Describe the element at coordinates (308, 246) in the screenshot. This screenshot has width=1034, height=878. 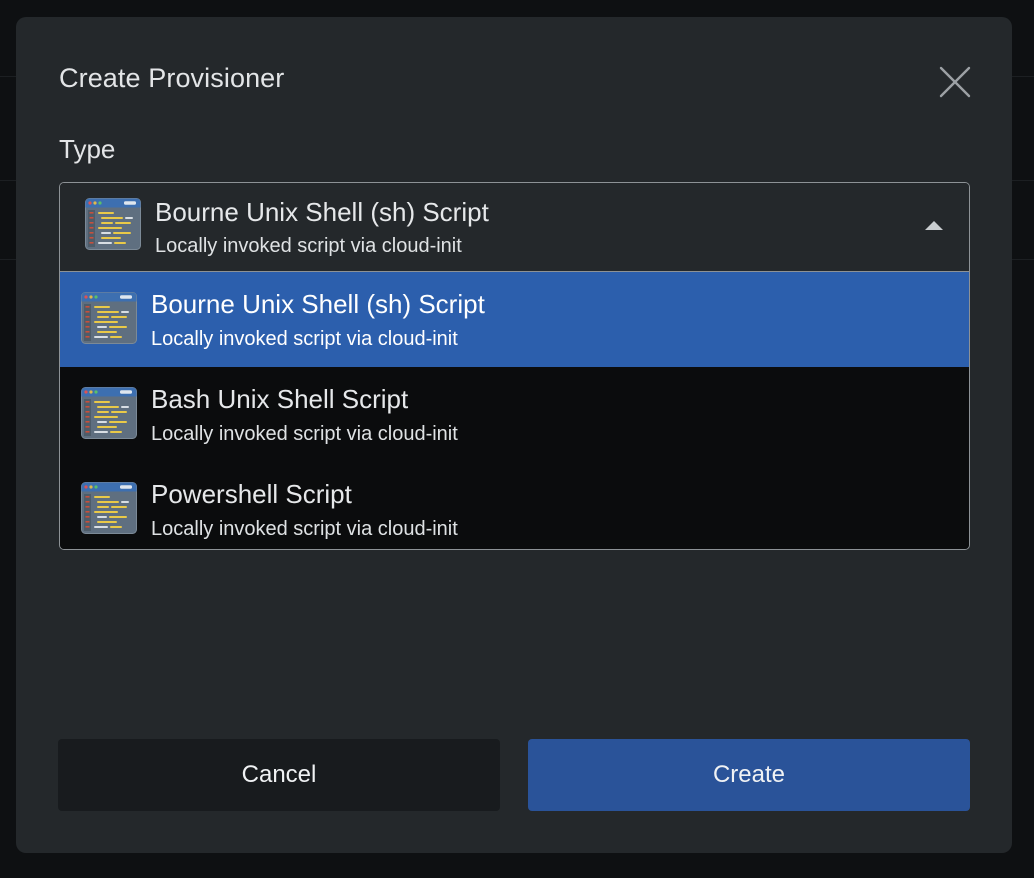
I see `selected-option-subtitle: Locally invoked script via cloud-init` at that location.